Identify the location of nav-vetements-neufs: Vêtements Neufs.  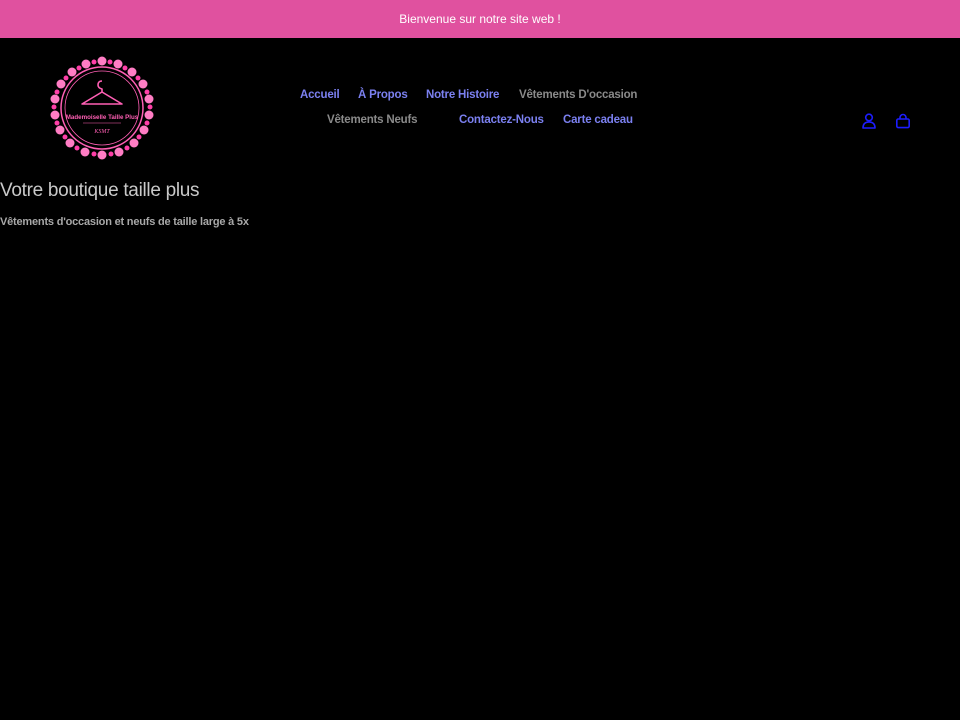
(372, 120).